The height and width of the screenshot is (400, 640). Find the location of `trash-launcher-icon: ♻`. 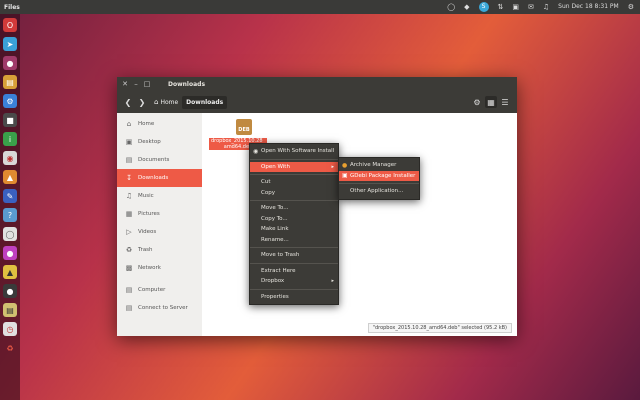

trash-launcher-icon: ♻ is located at coordinates (10, 348).